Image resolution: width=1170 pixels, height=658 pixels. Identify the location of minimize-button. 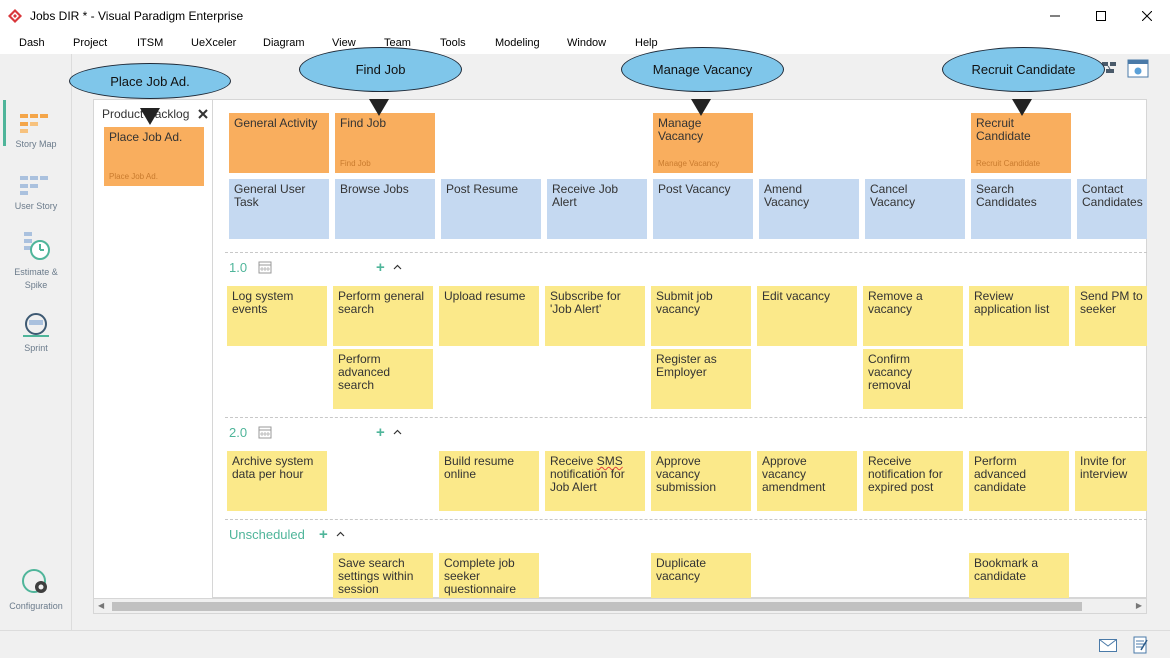
(1055, 16).